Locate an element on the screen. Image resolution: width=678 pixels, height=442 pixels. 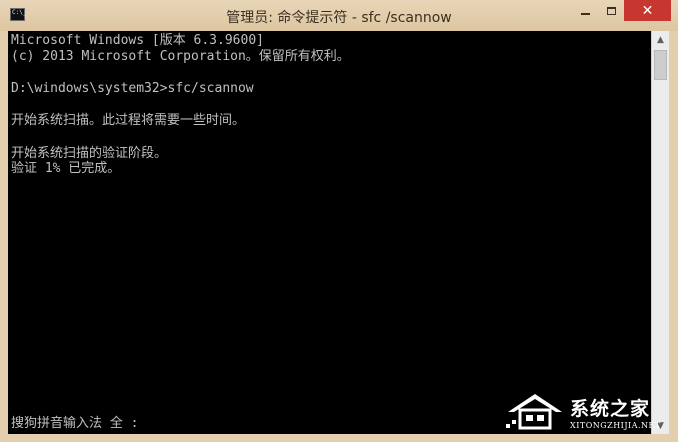
close-icon: ✕ is located at coordinates (647, 10).